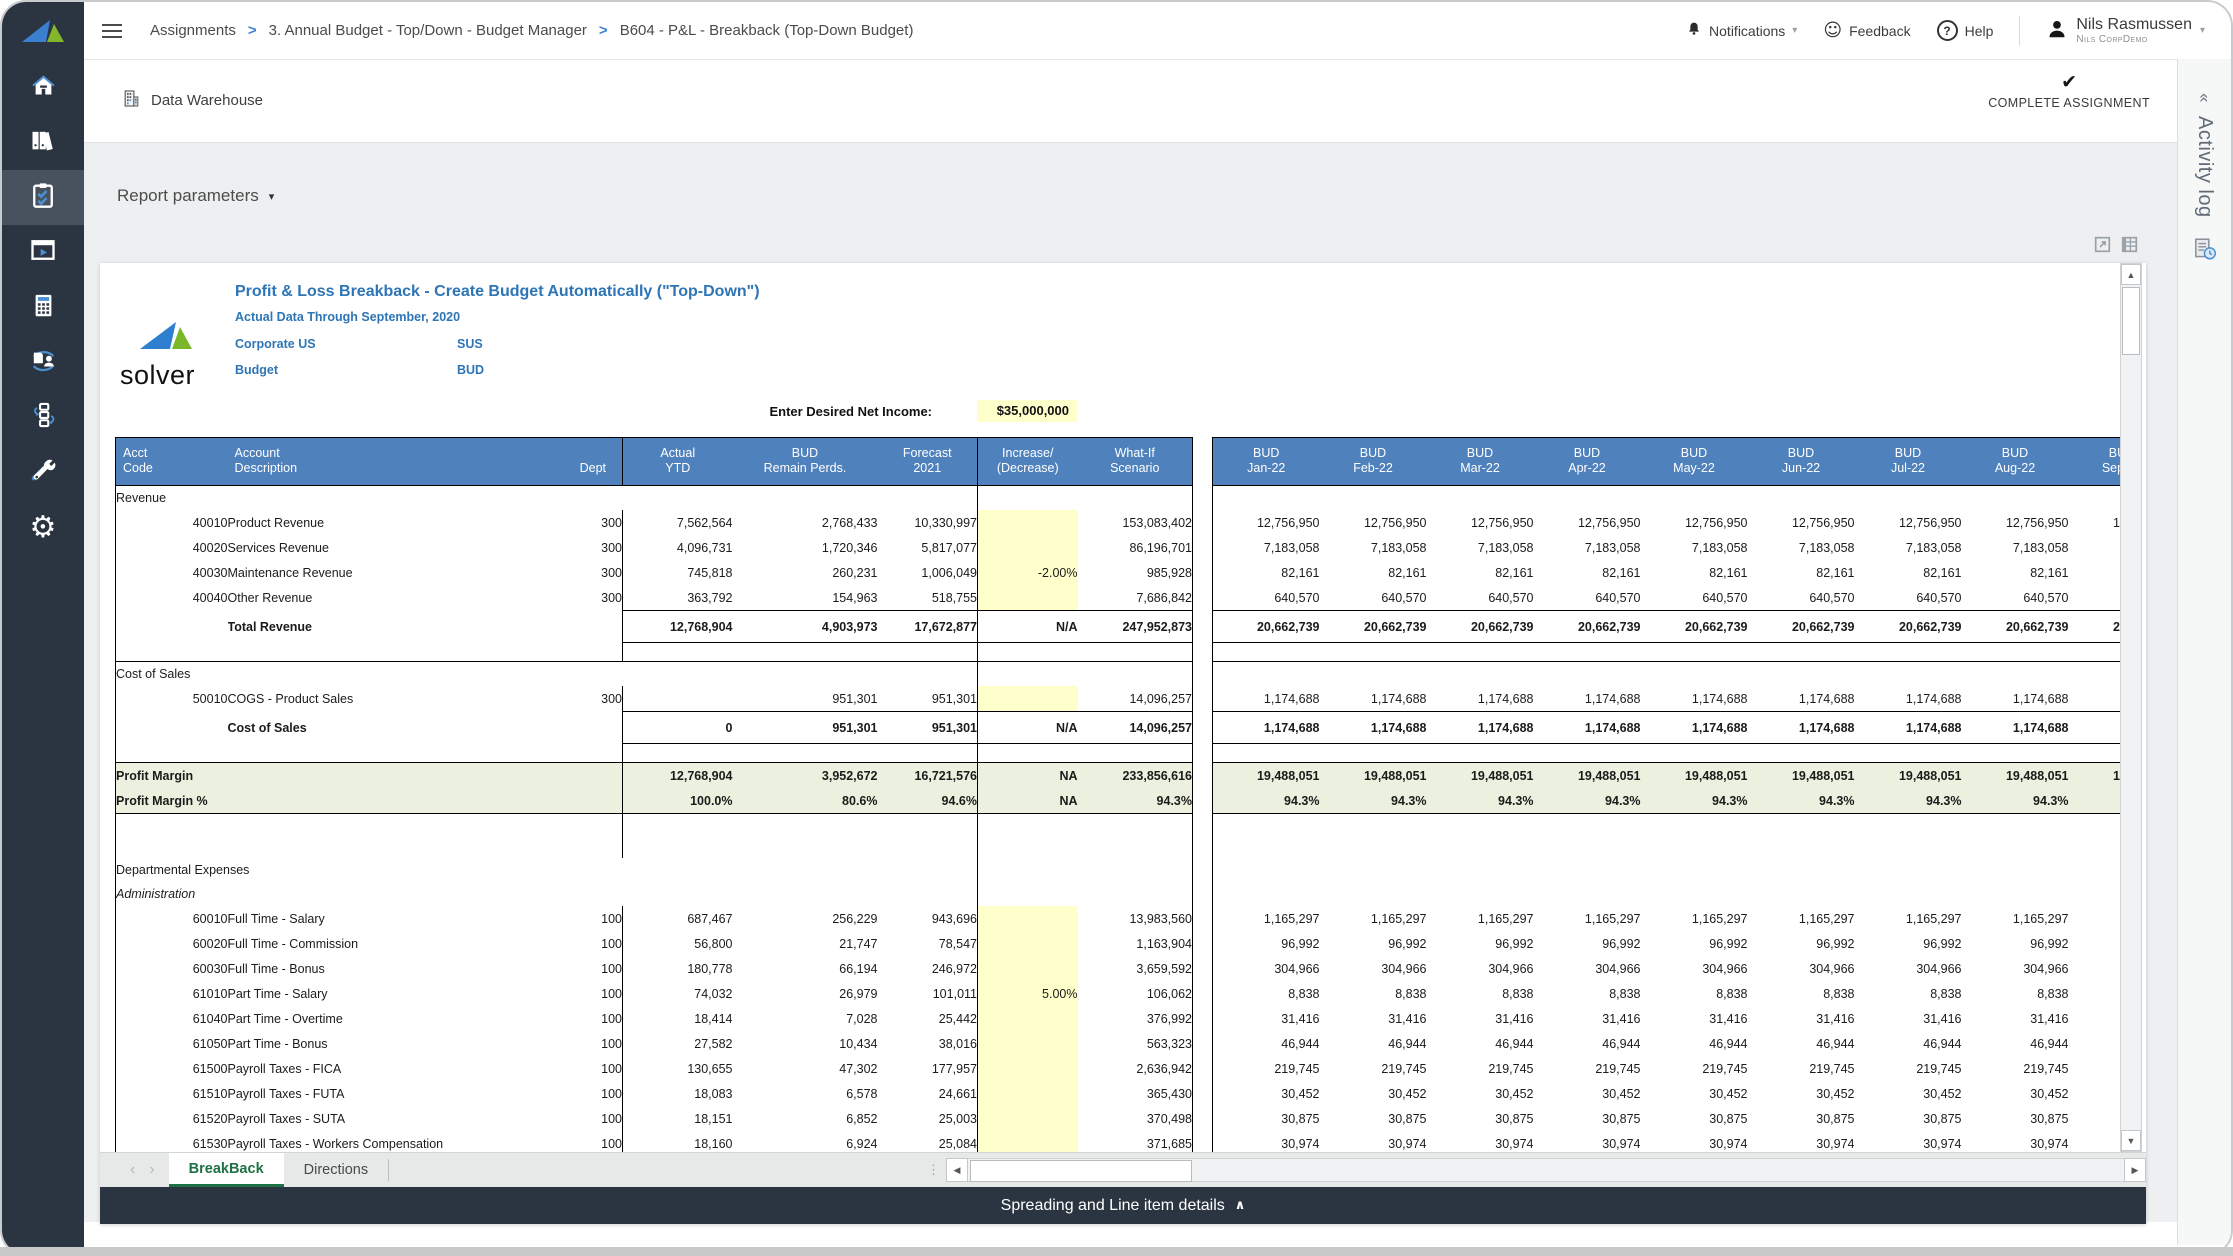  I want to click on increase-input-cell: 5.00%, so click(1027, 993).